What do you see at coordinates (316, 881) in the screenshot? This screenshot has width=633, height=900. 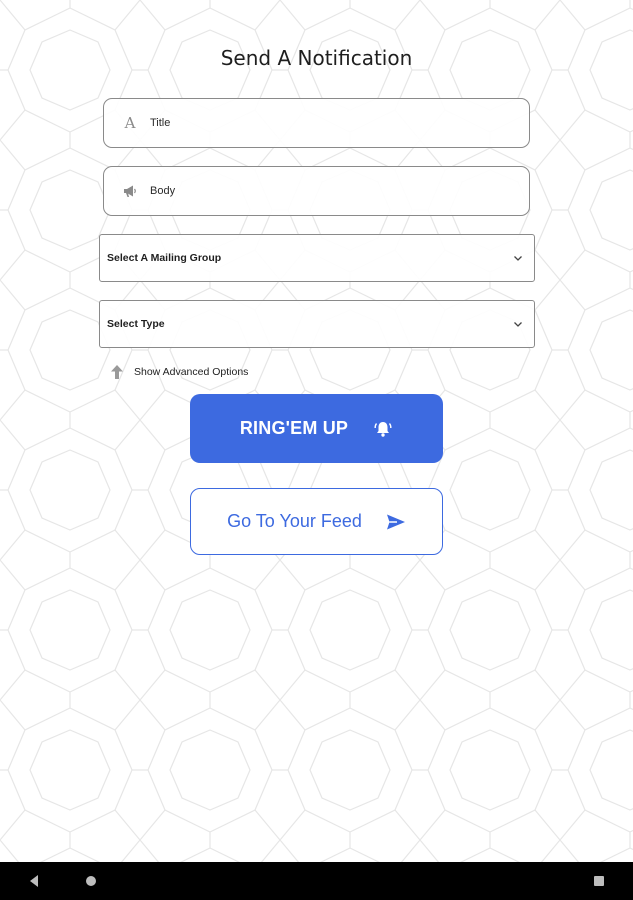 I see `system-navigation-bar` at bounding box center [316, 881].